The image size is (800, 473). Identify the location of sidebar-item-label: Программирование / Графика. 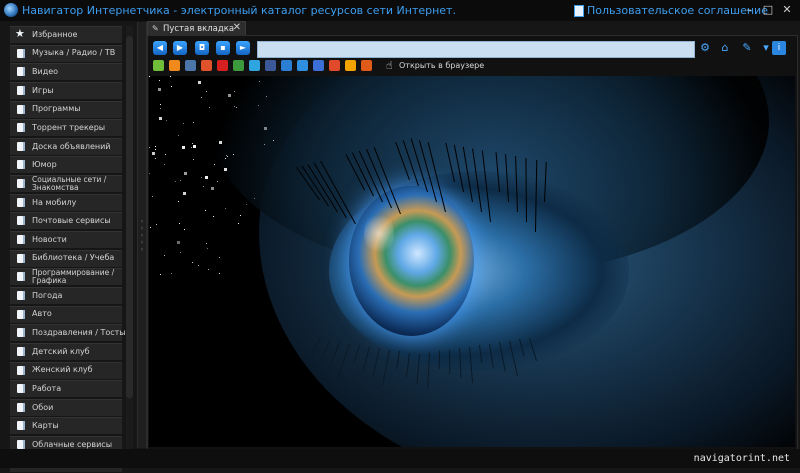
(73, 276).